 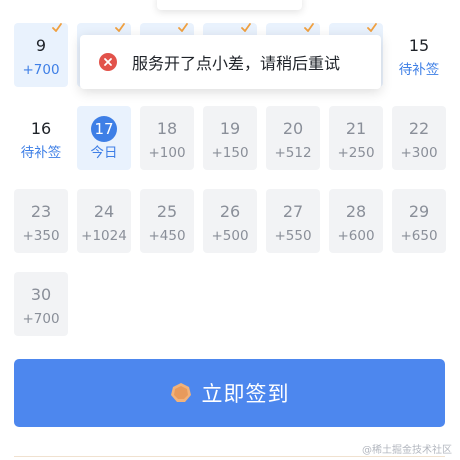 I want to click on day-cell: 16 待补签, so click(x=41, y=138).